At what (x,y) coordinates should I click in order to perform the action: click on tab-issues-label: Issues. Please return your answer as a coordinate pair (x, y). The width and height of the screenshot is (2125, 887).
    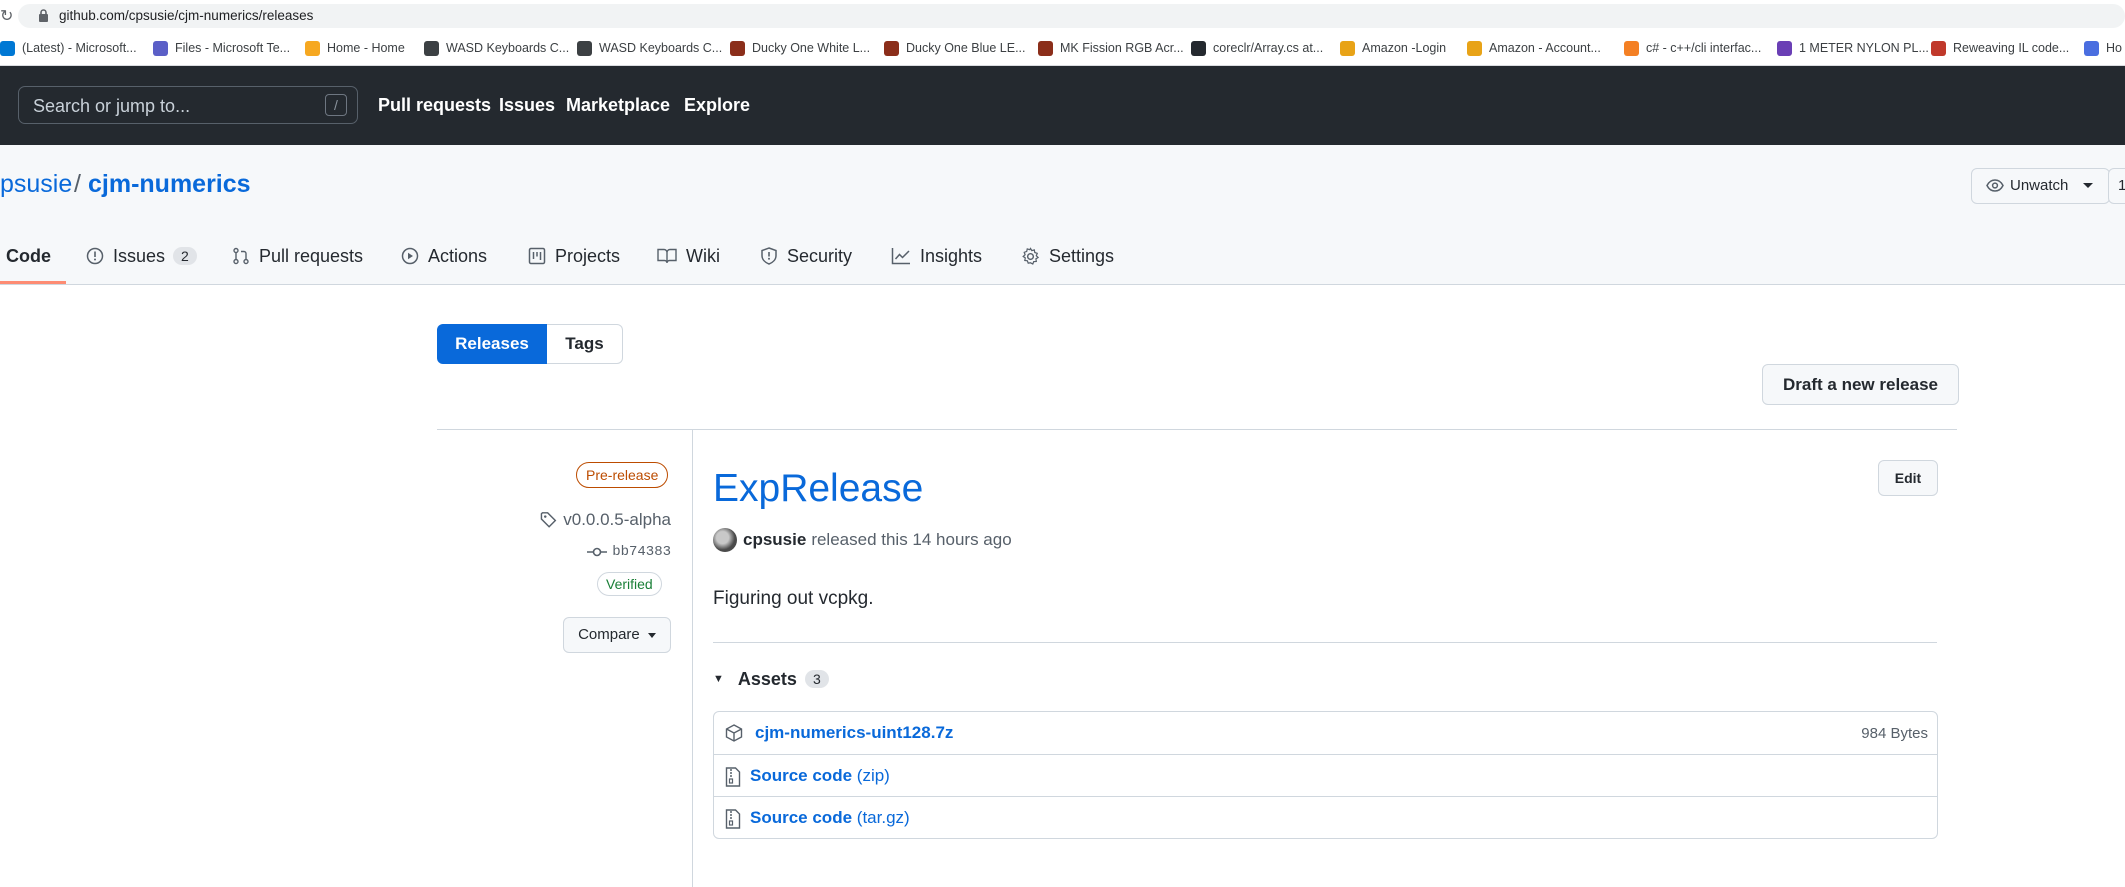
    Looking at the image, I should click on (139, 255).